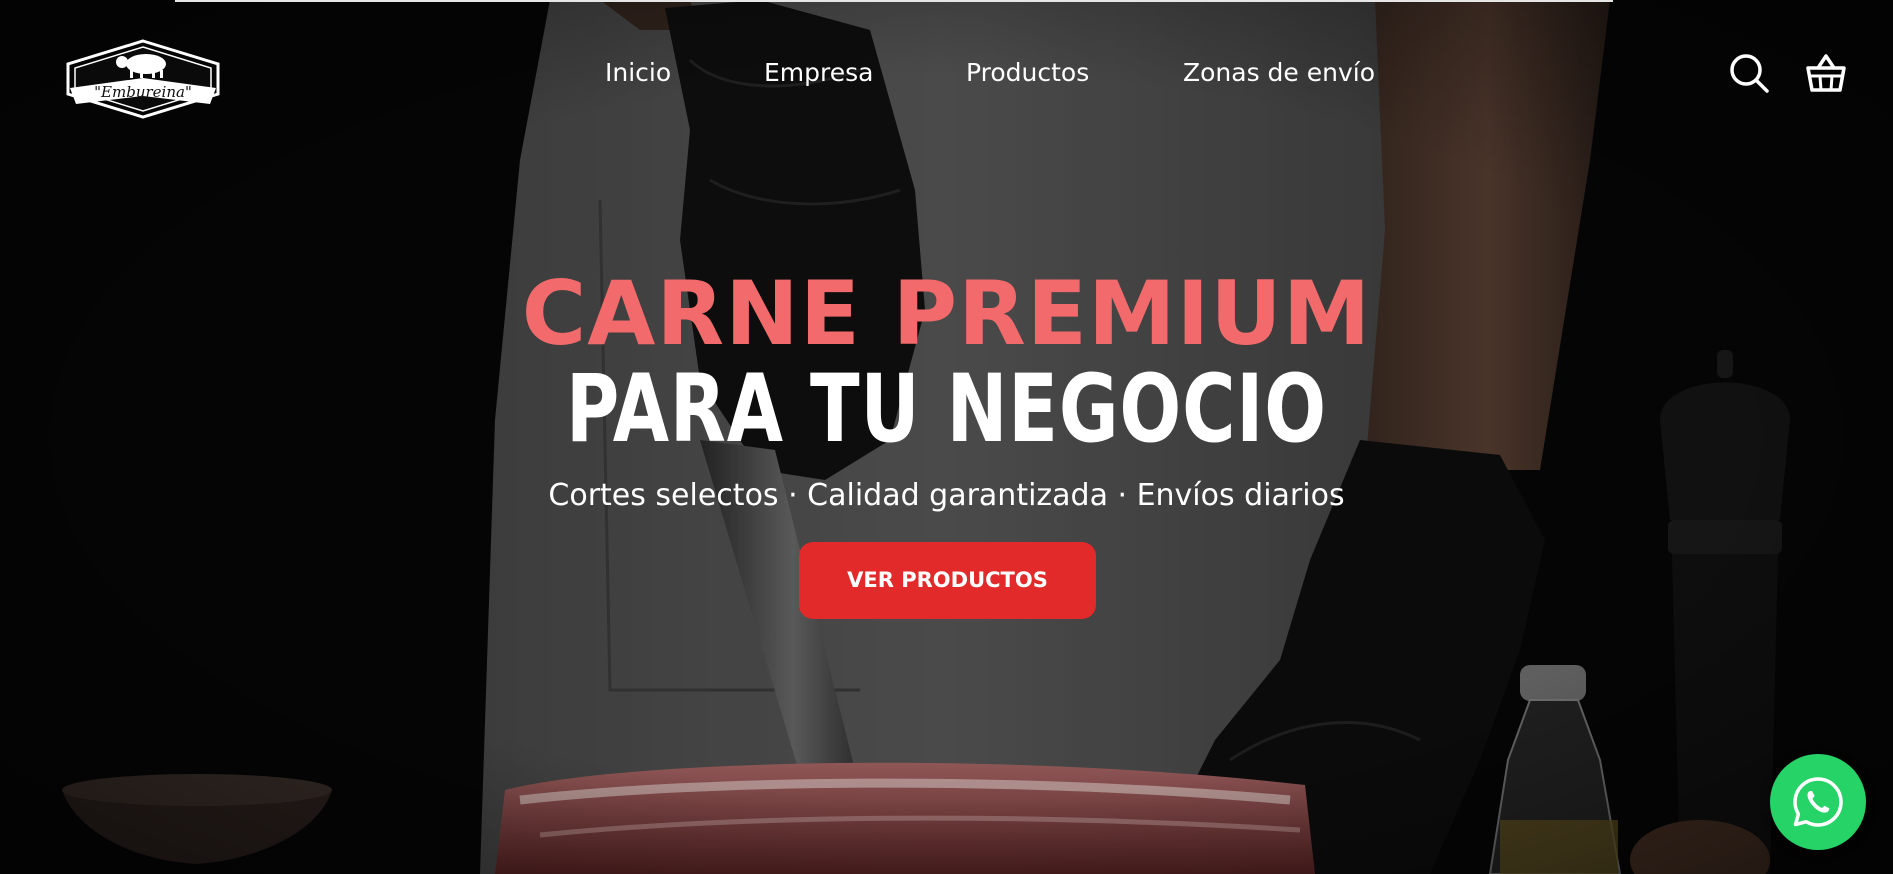 This screenshot has width=1893, height=874. I want to click on whatsapp-icon, so click(1818, 802).